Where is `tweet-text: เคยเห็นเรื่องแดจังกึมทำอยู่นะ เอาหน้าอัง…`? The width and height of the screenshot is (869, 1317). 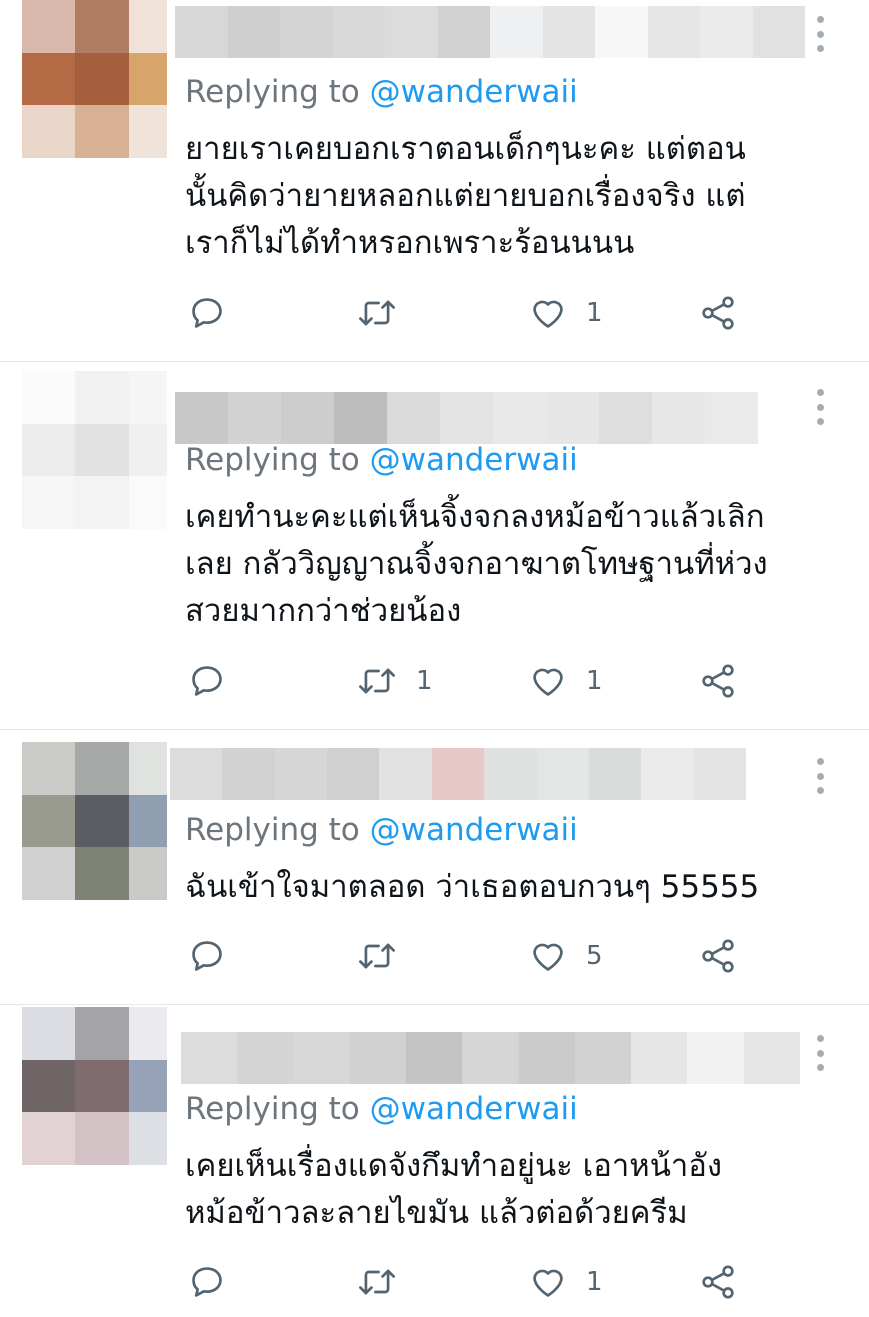
tweet-text: เคยเห็นเรื่องแดจังกึมทำอยู่นะ เอาหน้าอัง… is located at coordinates (515, 1190).